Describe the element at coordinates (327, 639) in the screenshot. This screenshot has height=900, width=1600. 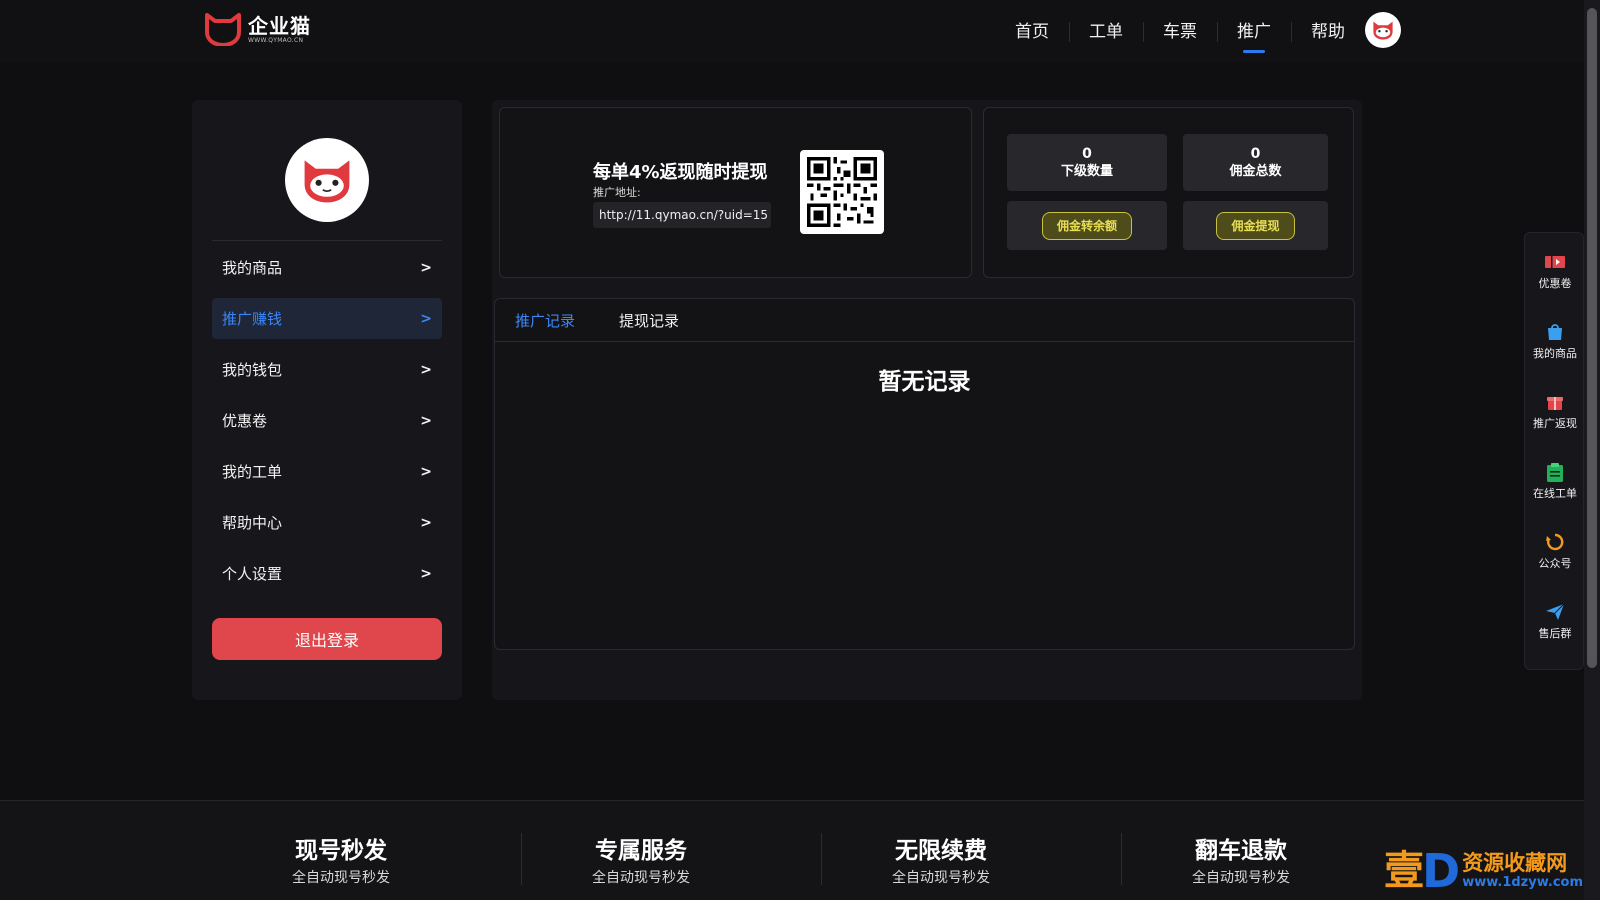
I see `logout-button: 退出登录` at that location.